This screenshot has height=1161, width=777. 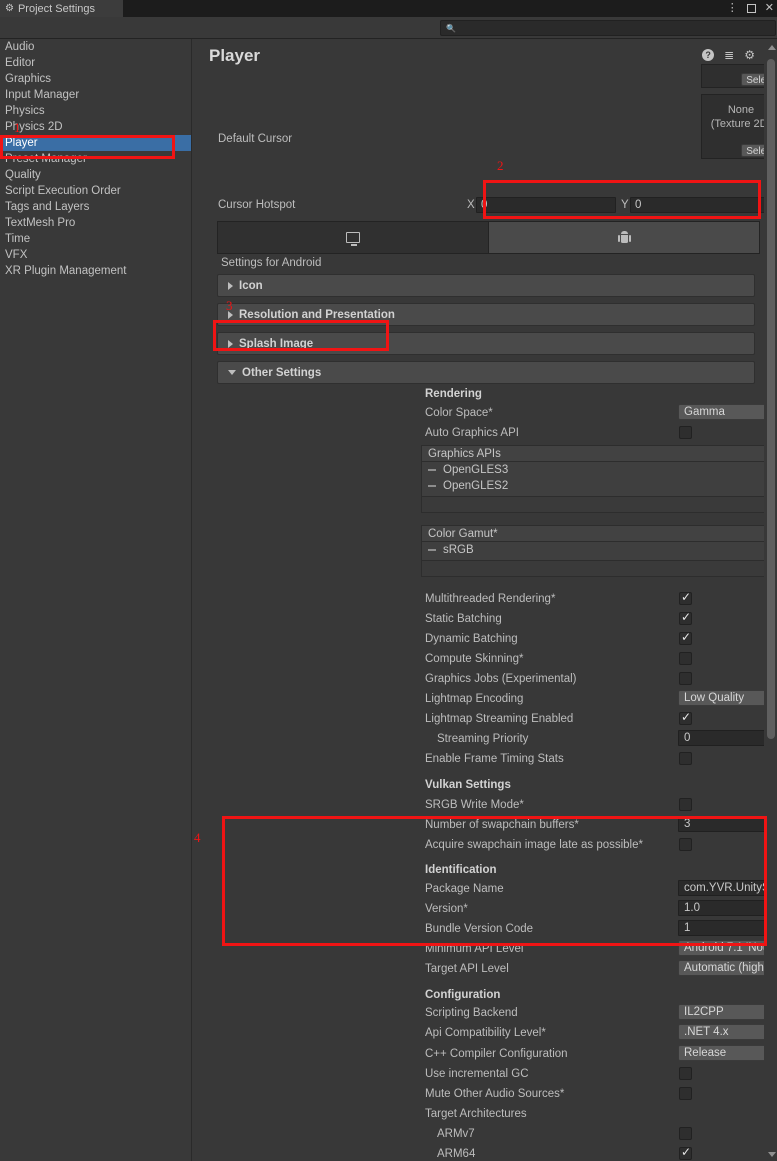 I want to click on sidebar-item-player: Player, so click(x=95, y=143).